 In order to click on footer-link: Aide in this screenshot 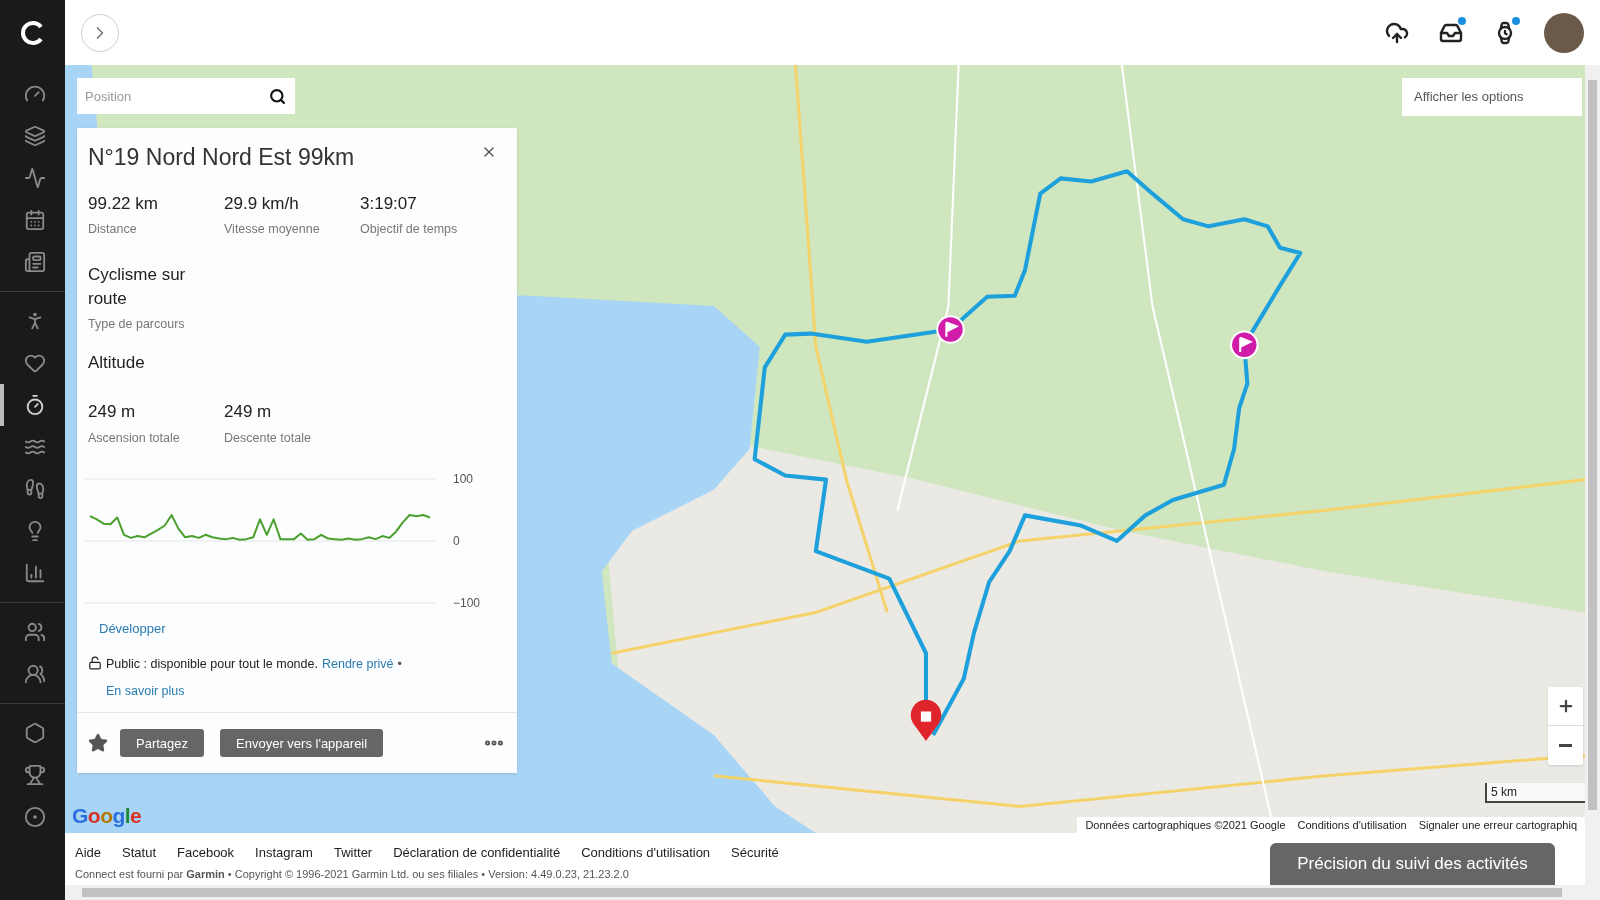, I will do `click(88, 853)`.